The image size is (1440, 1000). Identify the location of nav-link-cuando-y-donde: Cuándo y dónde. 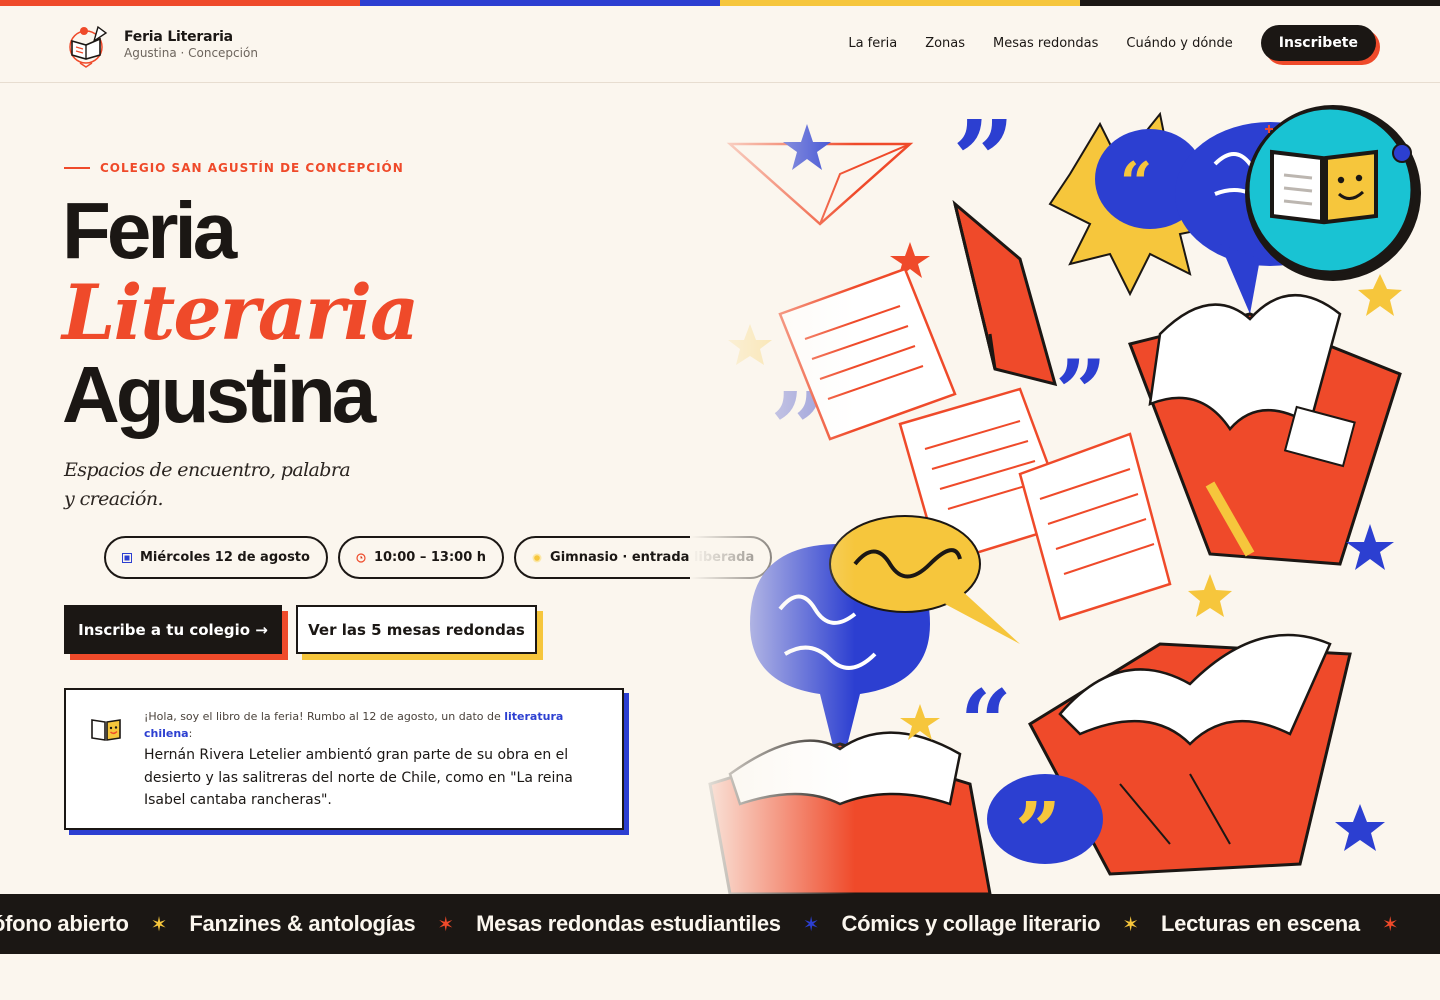
(1179, 43).